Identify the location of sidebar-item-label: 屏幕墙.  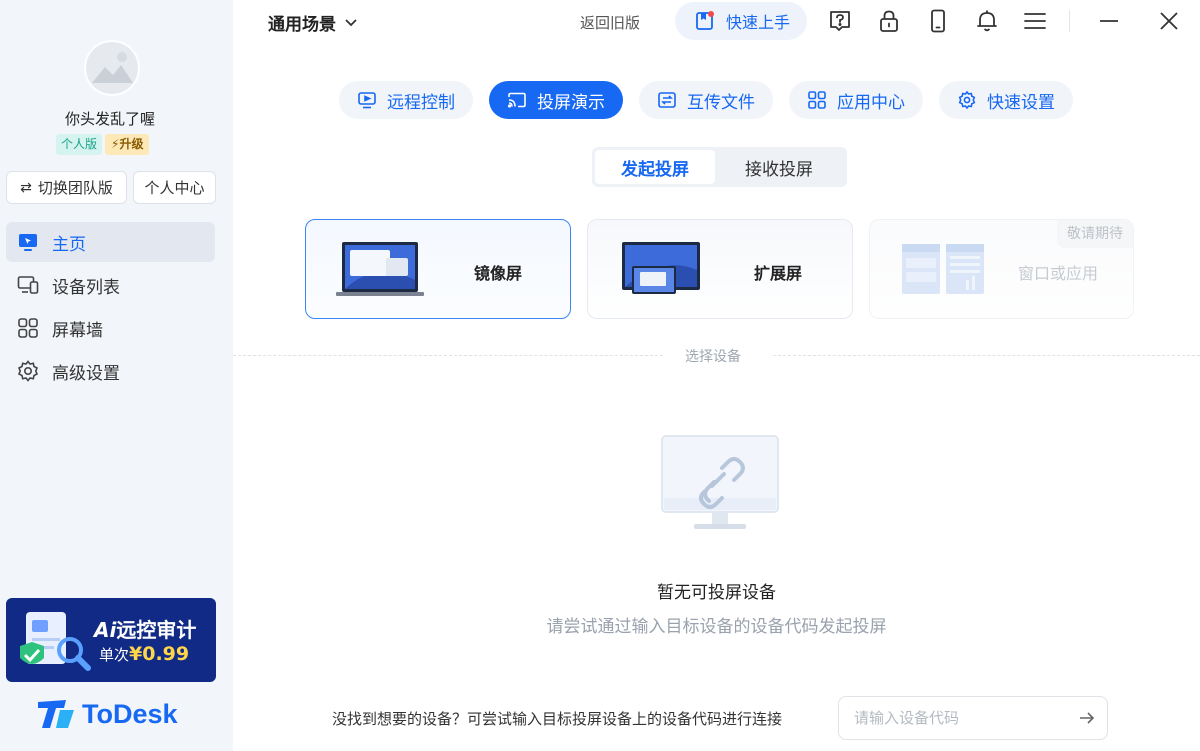
(77, 330).